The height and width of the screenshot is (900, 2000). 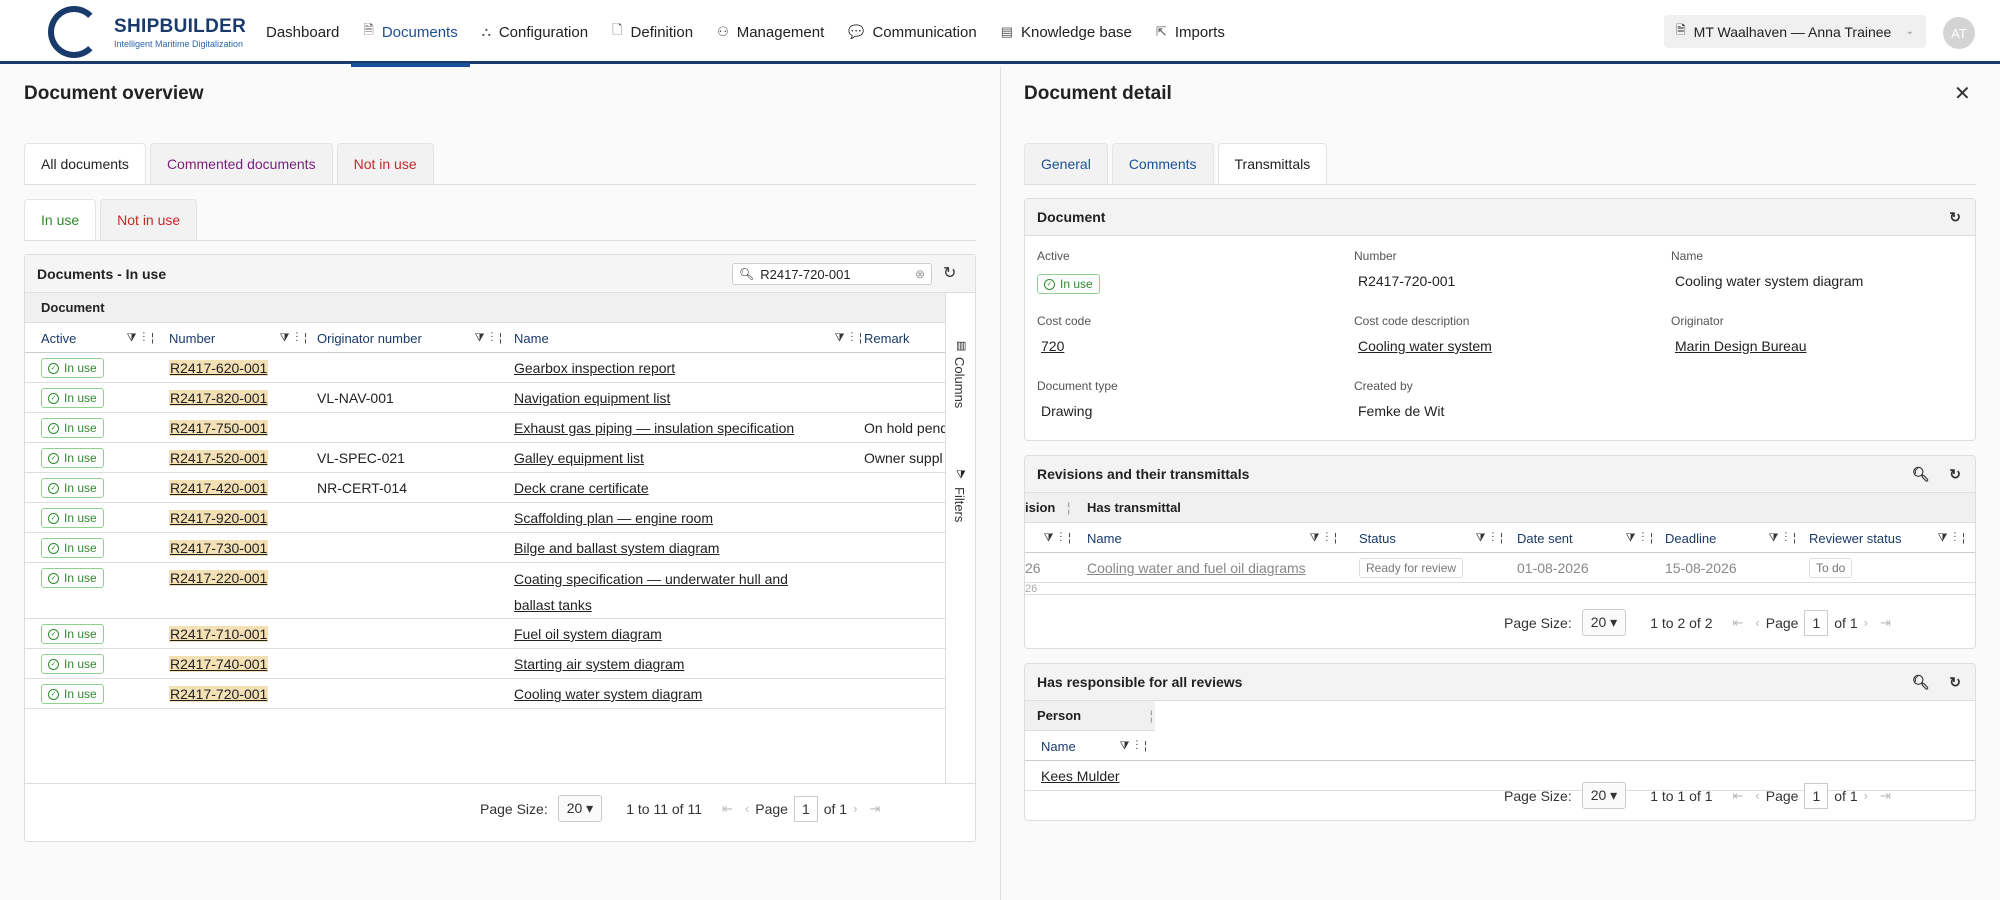 What do you see at coordinates (1272, 163) in the screenshot?
I see `tab-transmittals: Transmittals` at bounding box center [1272, 163].